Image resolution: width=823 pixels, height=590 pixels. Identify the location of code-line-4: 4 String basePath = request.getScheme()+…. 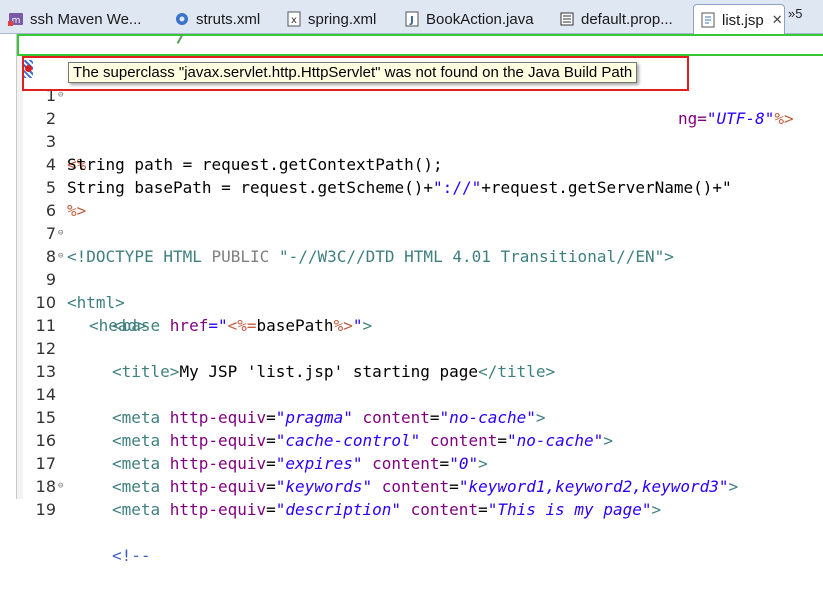
(411, 163).